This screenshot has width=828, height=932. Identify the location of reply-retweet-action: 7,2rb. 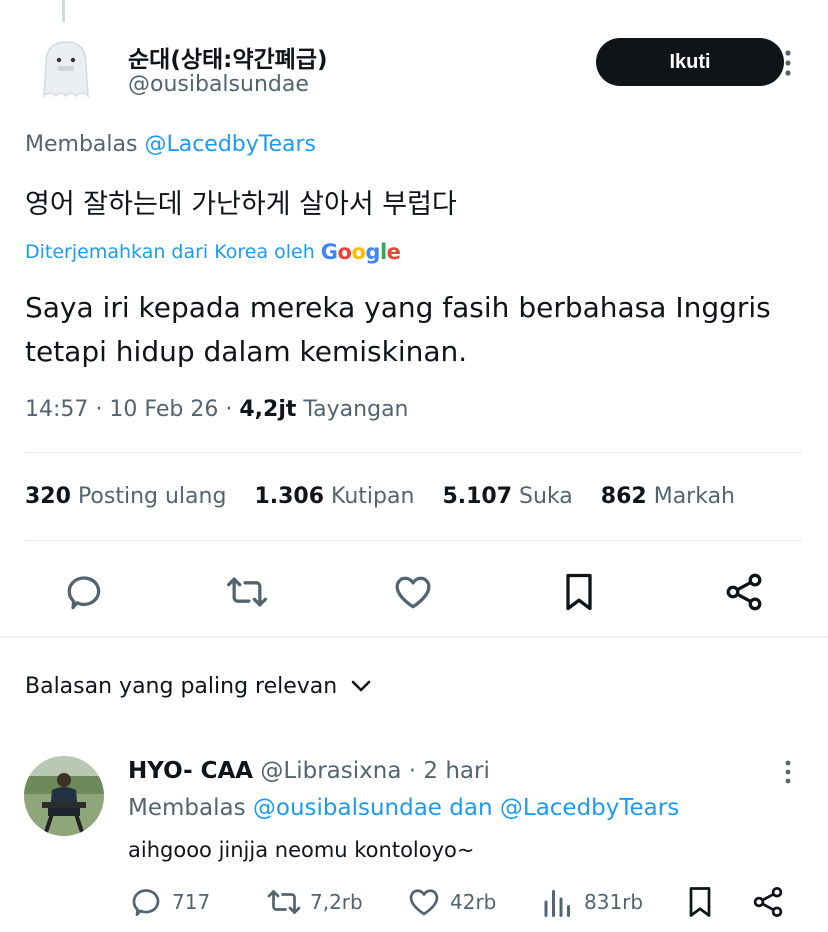
(314, 902).